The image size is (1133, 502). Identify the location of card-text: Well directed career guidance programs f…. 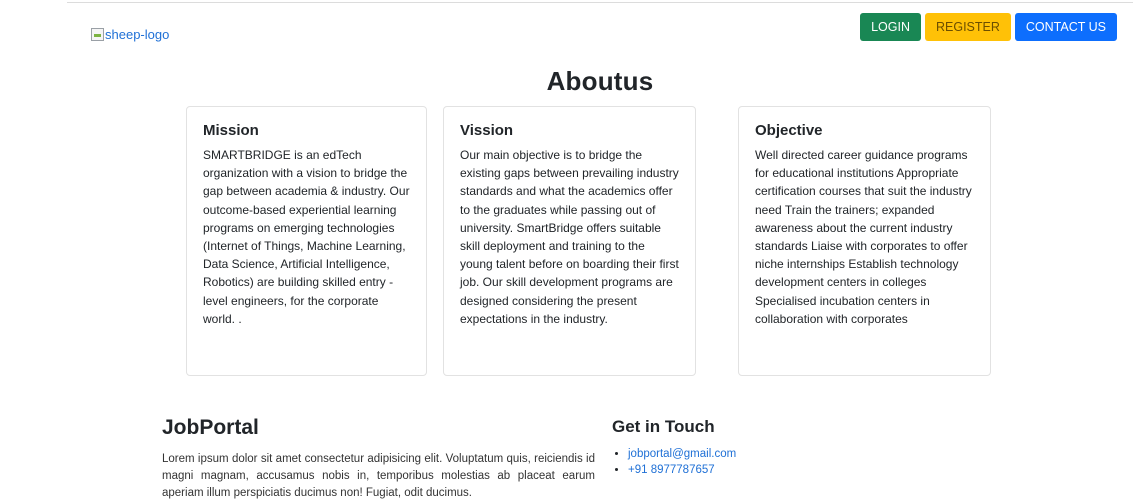
(863, 237).